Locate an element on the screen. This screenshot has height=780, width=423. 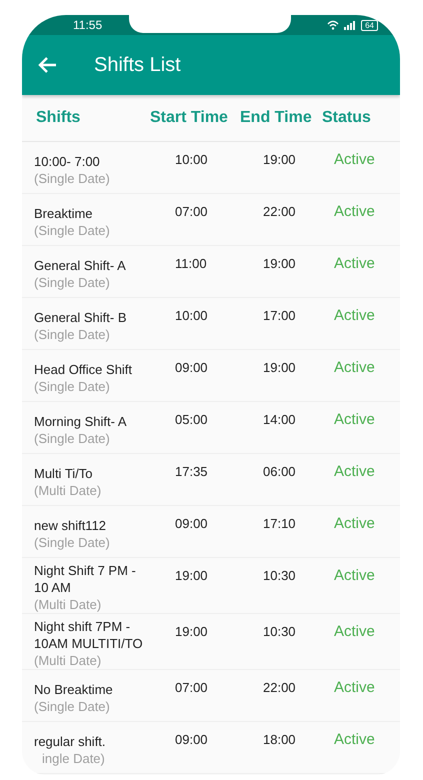
status-time: 11:55 is located at coordinates (87, 25).